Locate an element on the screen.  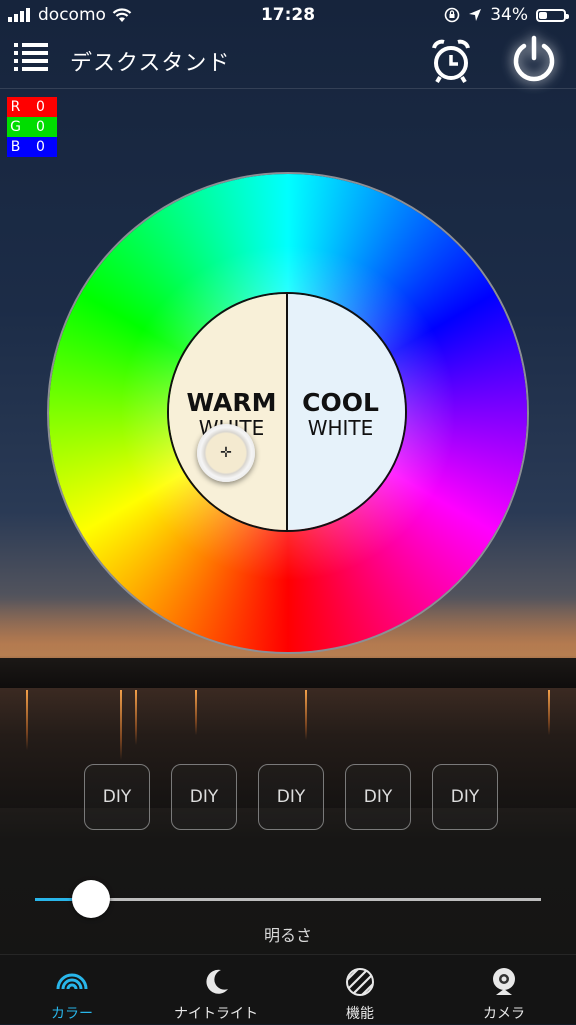
menu-button is located at coordinates (34, 59).